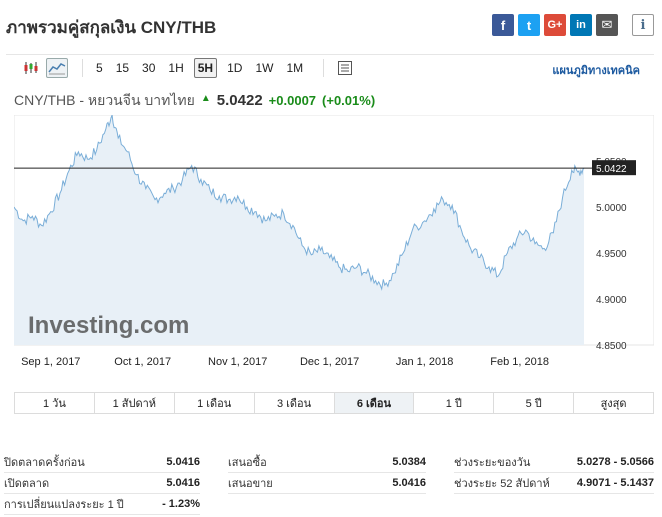  What do you see at coordinates (292, 100) in the screenshot?
I see `price-change: +0.0007` at bounding box center [292, 100].